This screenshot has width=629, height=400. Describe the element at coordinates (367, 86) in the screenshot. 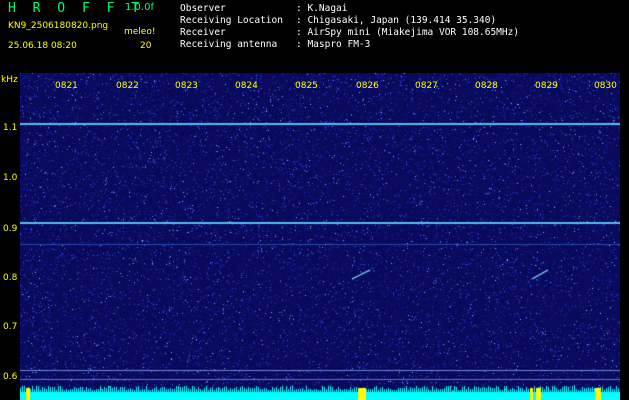

I see `x-tick-0826: 0826` at that location.